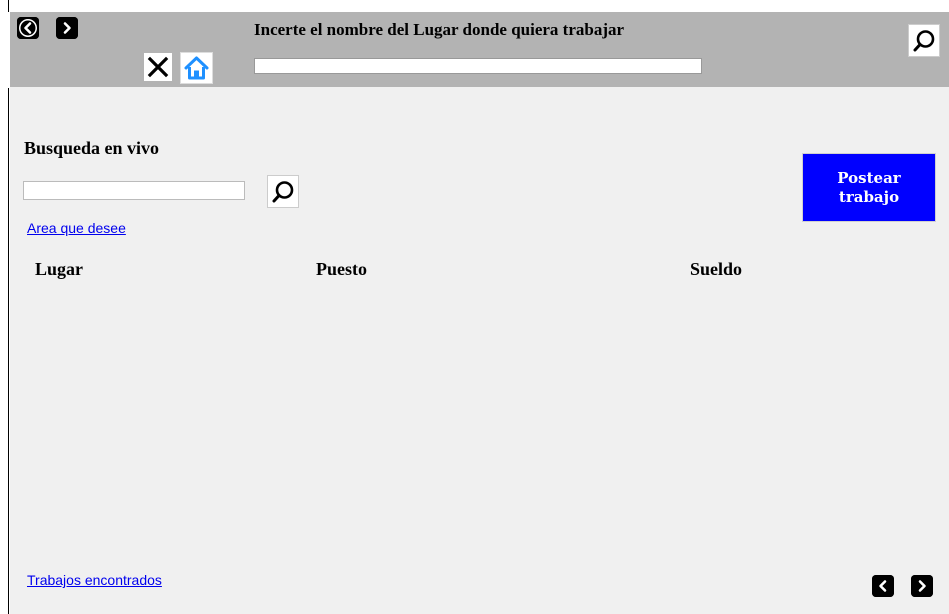 The height and width of the screenshot is (614, 949). I want to click on forward-button, so click(67, 28).